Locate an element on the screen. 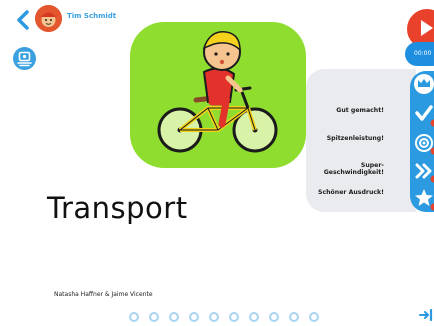 Image resolution: width=434 pixels, height=326 pixels. user-name: Tim Schmidt is located at coordinates (91, 16).